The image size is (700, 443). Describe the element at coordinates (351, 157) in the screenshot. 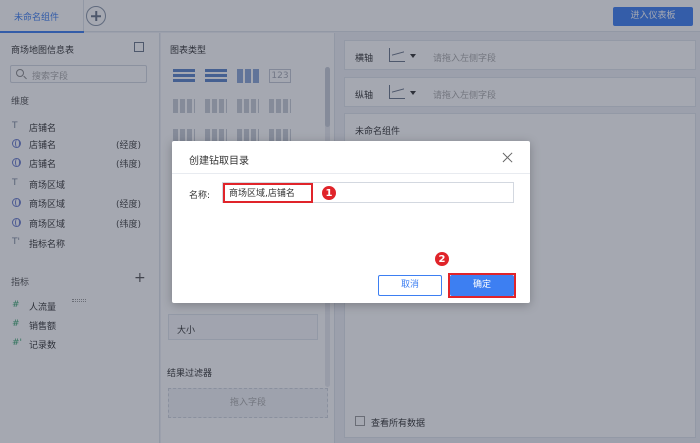

I see `dialog-header: 创建钻取目录` at that location.